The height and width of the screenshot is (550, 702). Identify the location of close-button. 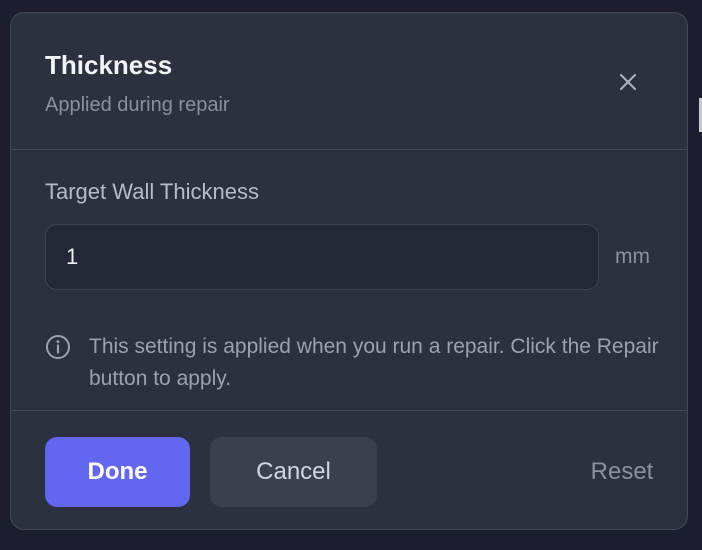
(628, 82).